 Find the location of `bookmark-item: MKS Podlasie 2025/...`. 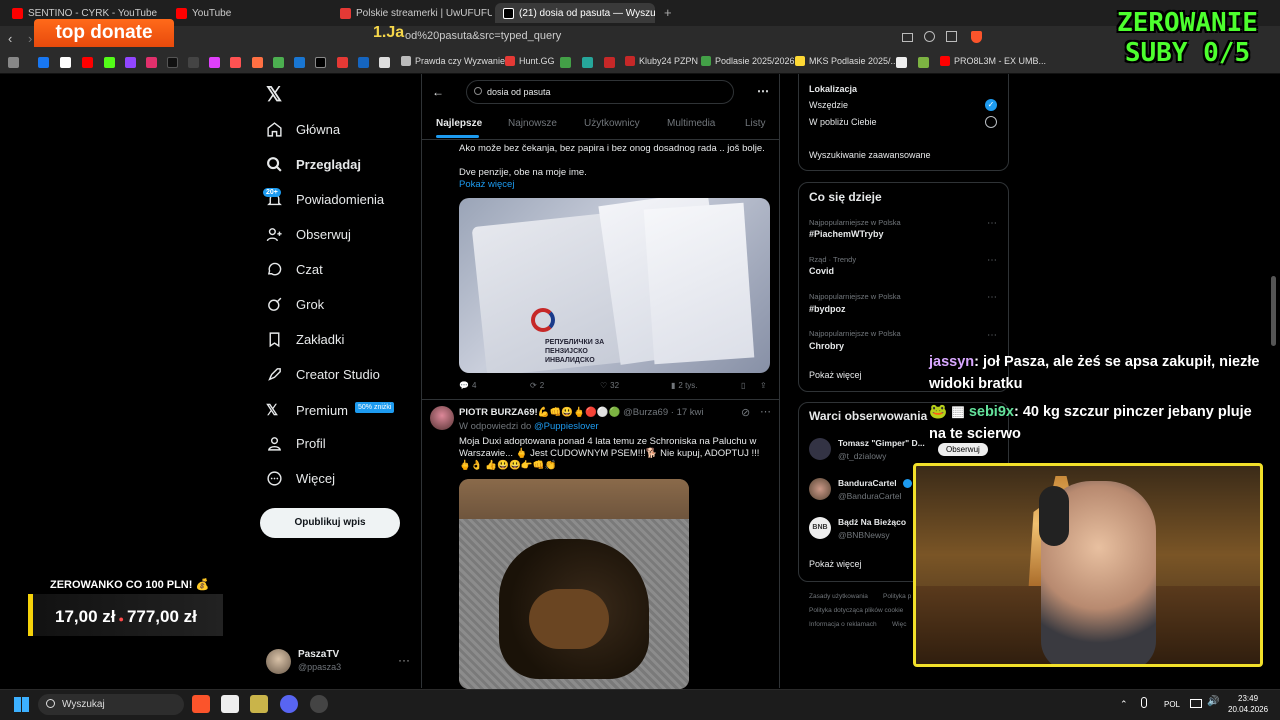

bookmark-item: MKS Podlasie 2025/... is located at coordinates (846, 61).